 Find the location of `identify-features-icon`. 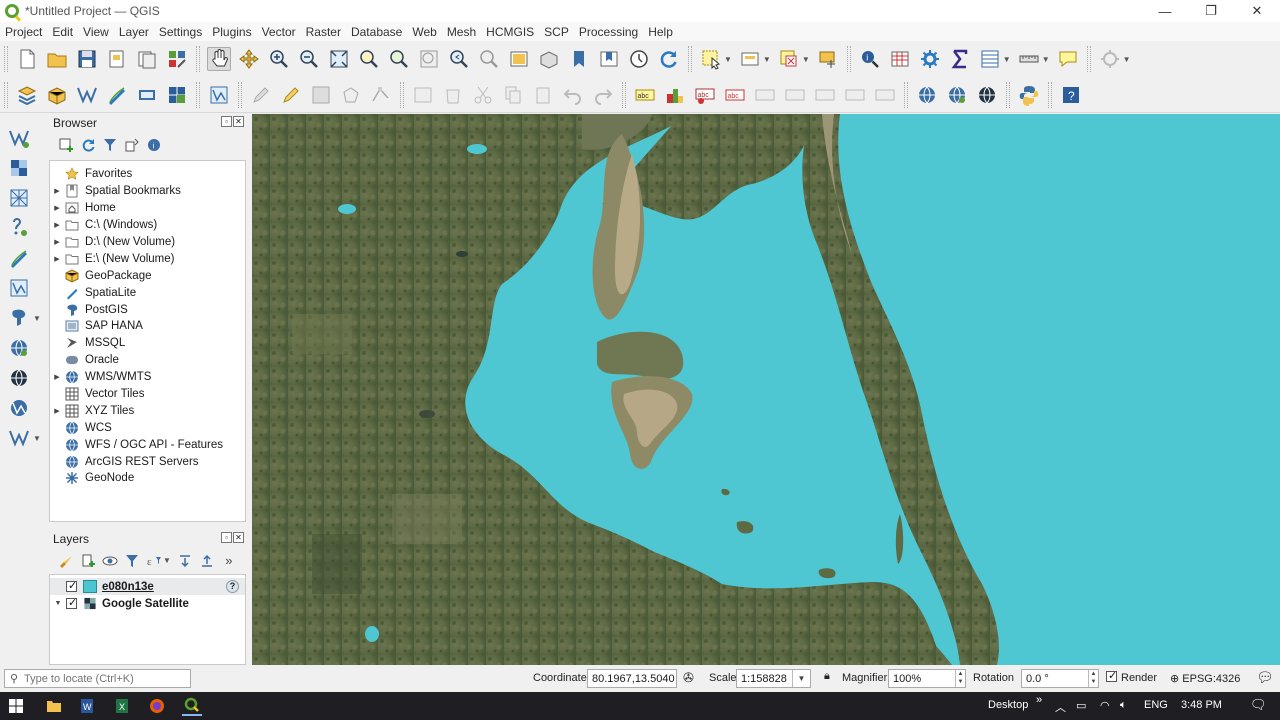

identify-features-icon is located at coordinates (828, 59).